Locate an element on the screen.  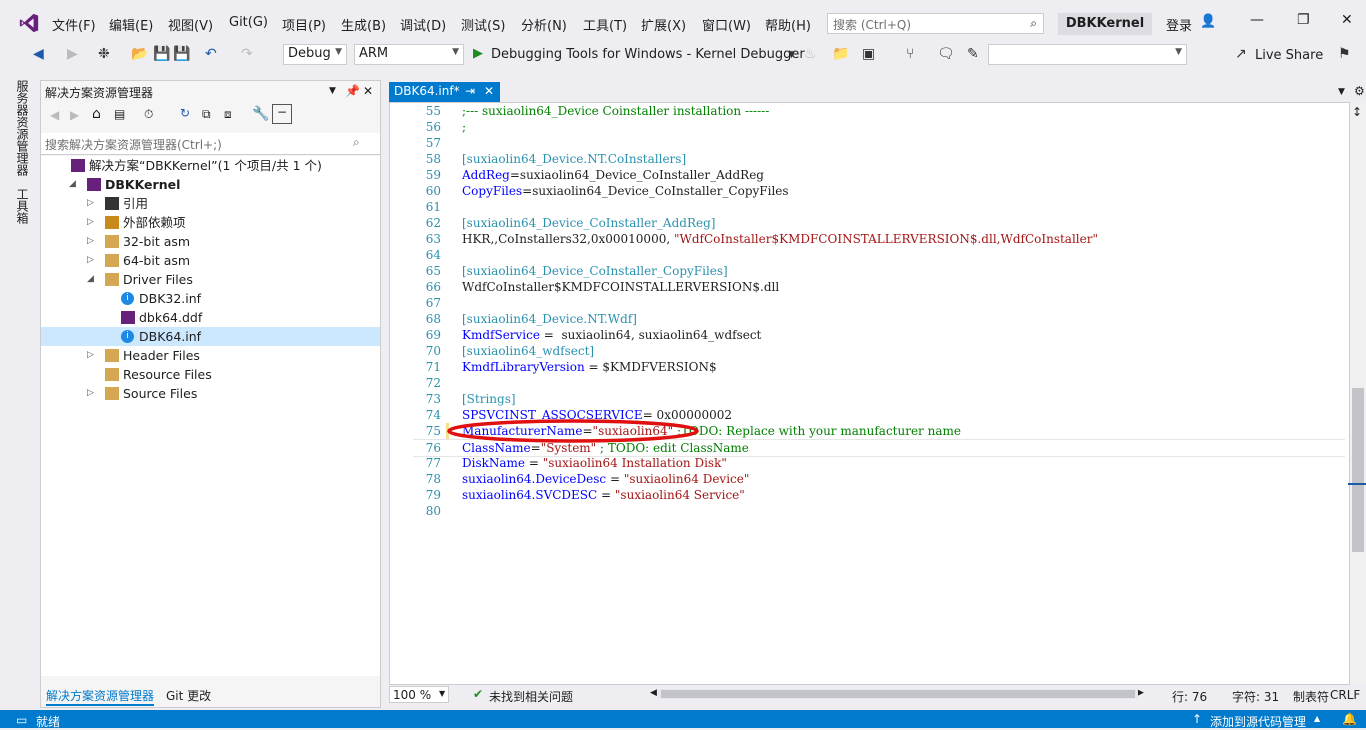
menu-item: 调试(D) is located at coordinates (423, 24).